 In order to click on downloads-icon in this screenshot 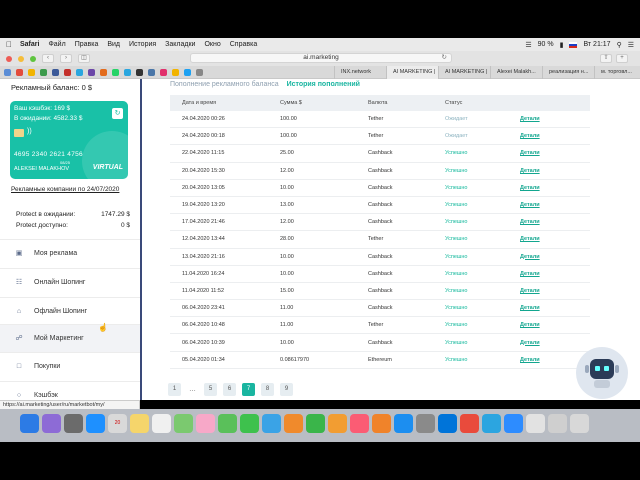, I will do `click(557, 423)`.